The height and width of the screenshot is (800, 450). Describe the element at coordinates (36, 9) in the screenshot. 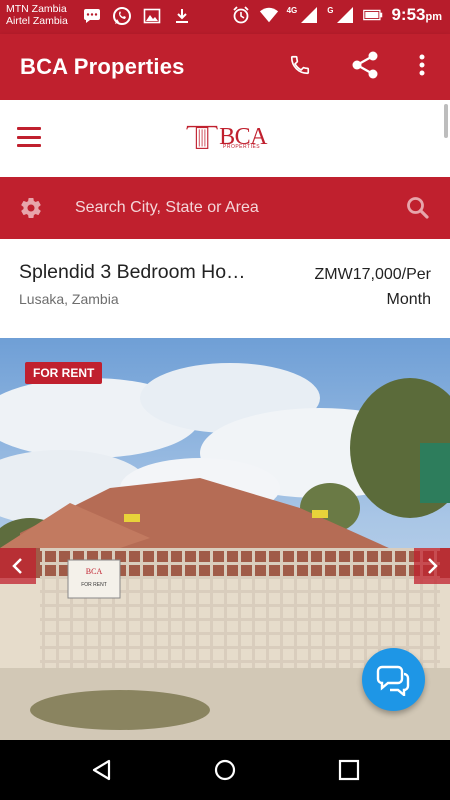

I see `carrier-1: MTN Zambia` at that location.